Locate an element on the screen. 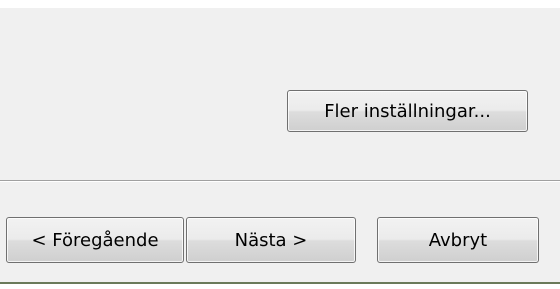 Image resolution: width=560 pixels, height=289 pixels. cancel-button: Avbryt is located at coordinates (458, 240).